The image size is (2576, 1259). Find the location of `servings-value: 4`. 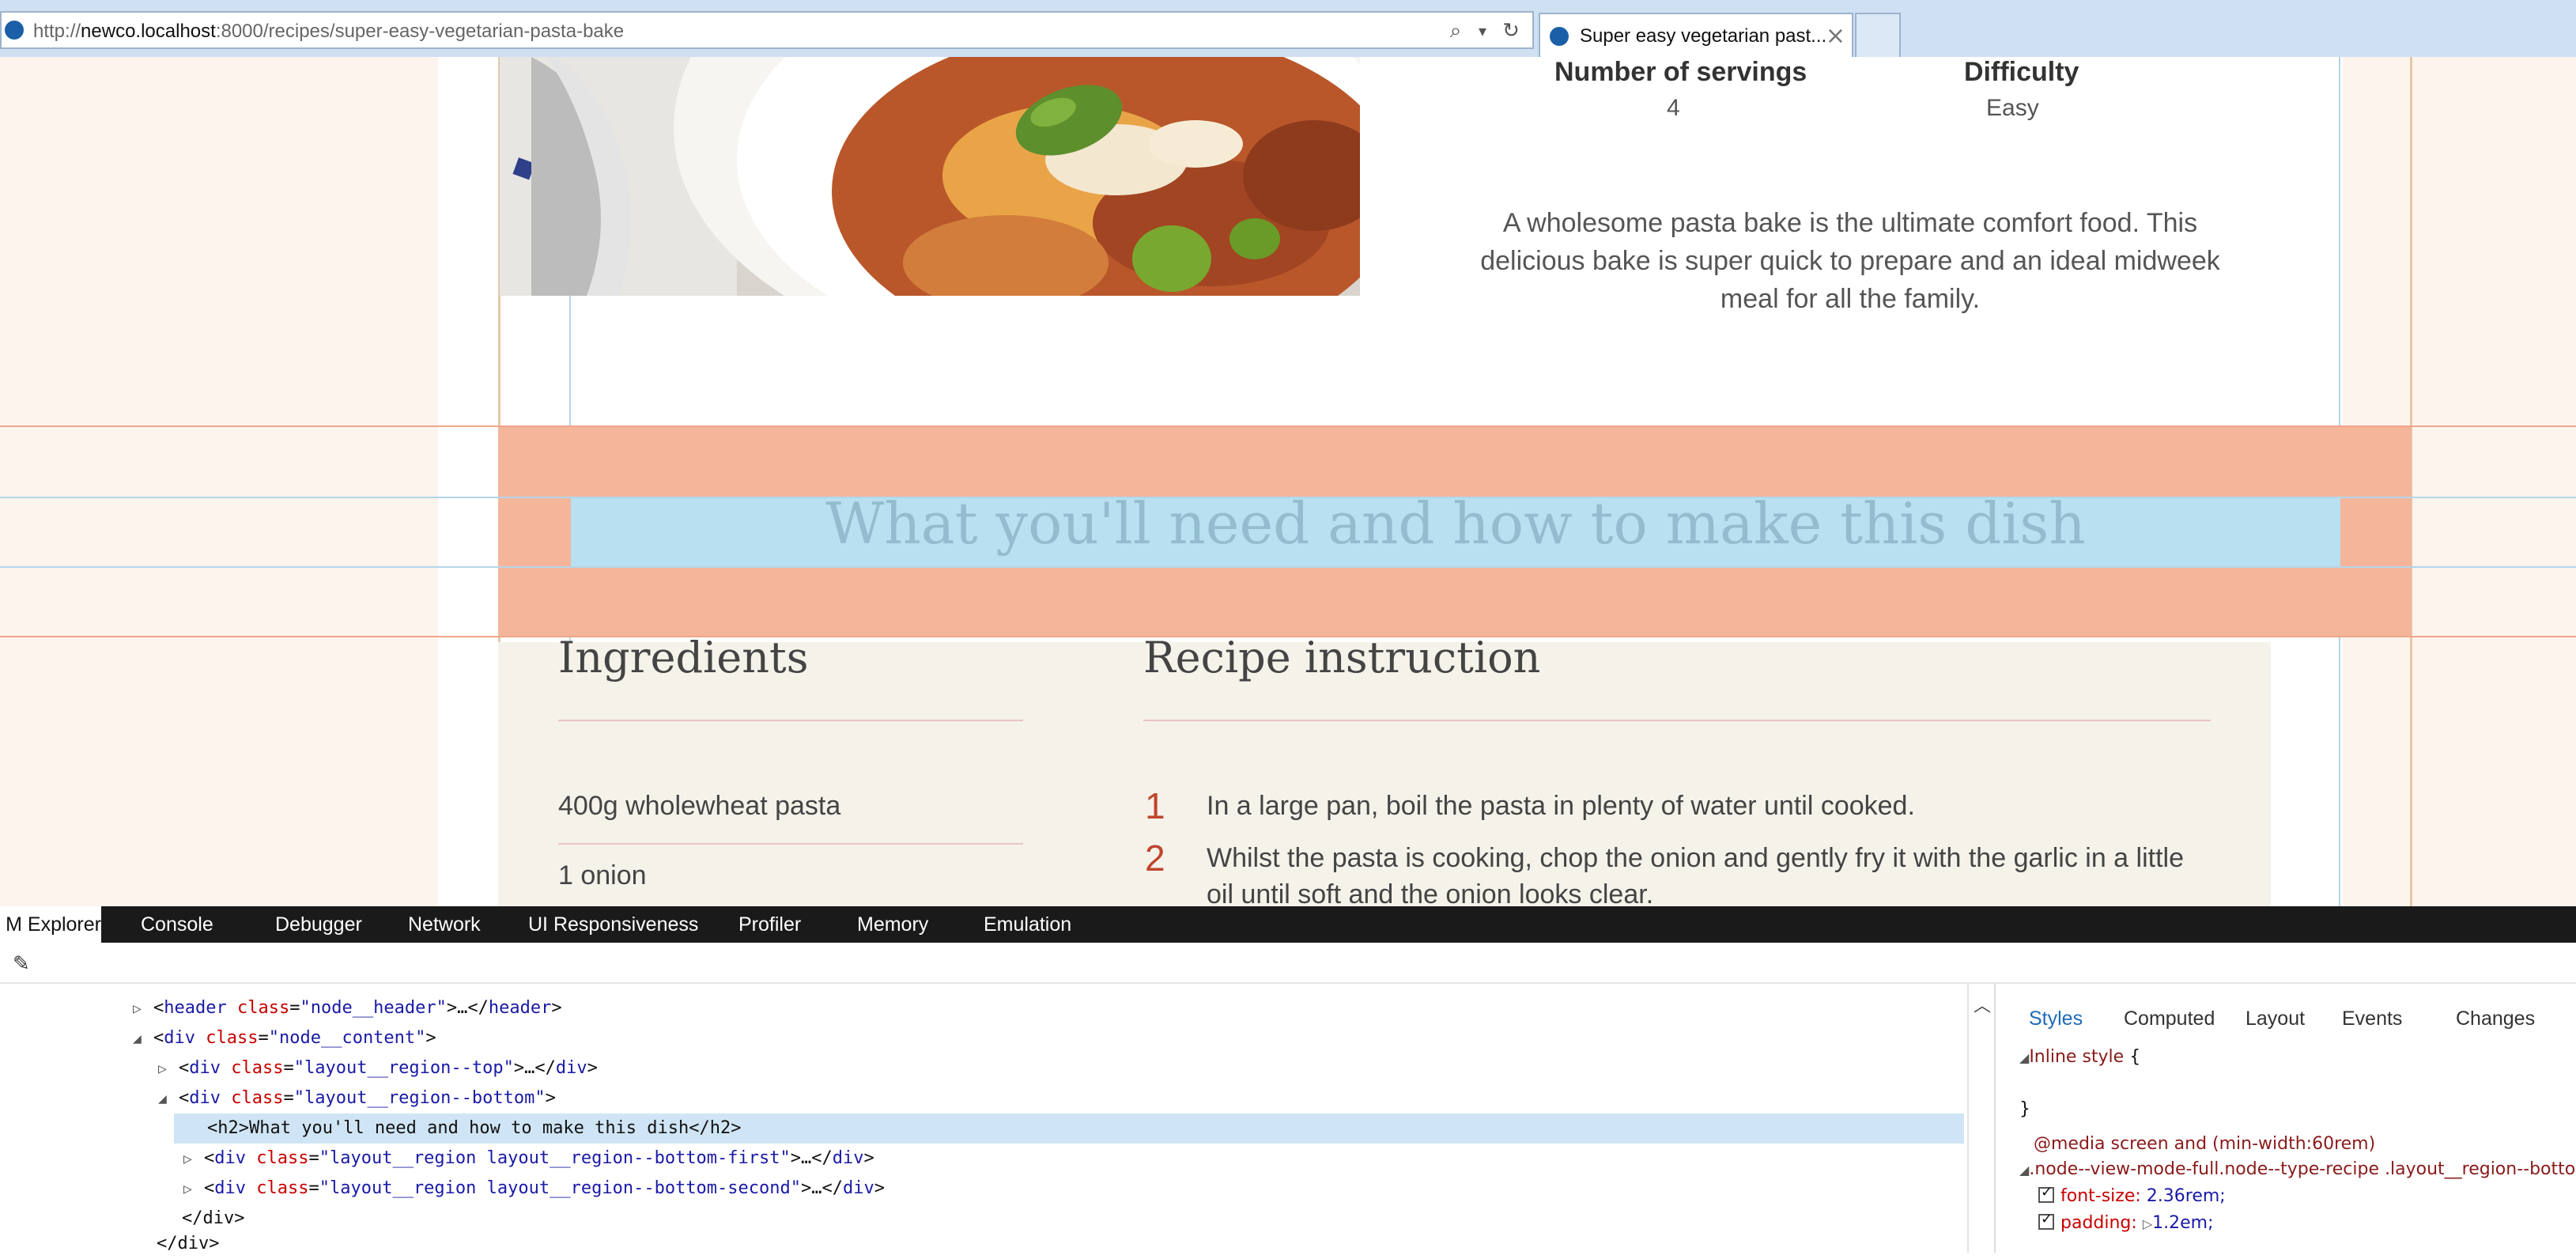

servings-value: 4 is located at coordinates (1673, 108).